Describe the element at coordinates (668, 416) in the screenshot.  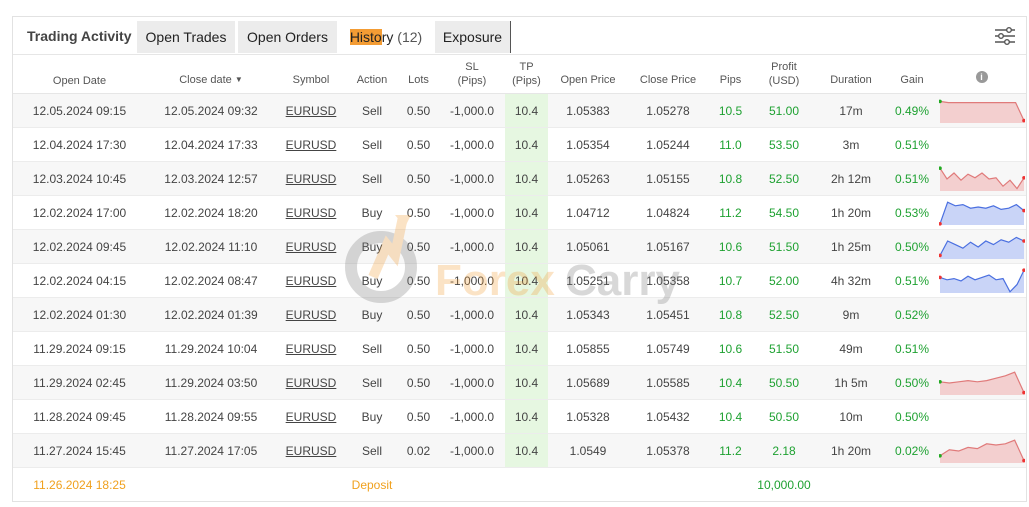
I see `cell-close-price: 1.05432` at that location.